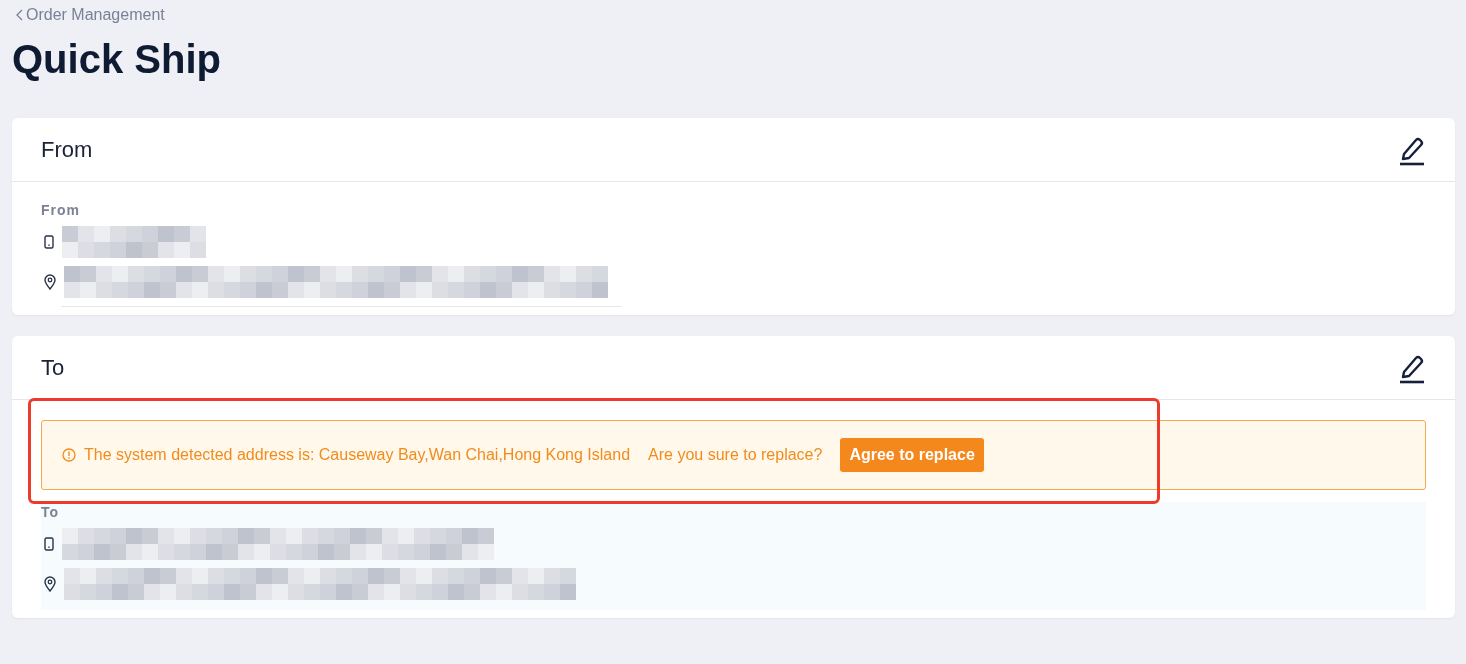 The height and width of the screenshot is (664, 1466). Describe the element at coordinates (735, 455) in the screenshot. I see `alert-question: Are you sure to replace?` at that location.